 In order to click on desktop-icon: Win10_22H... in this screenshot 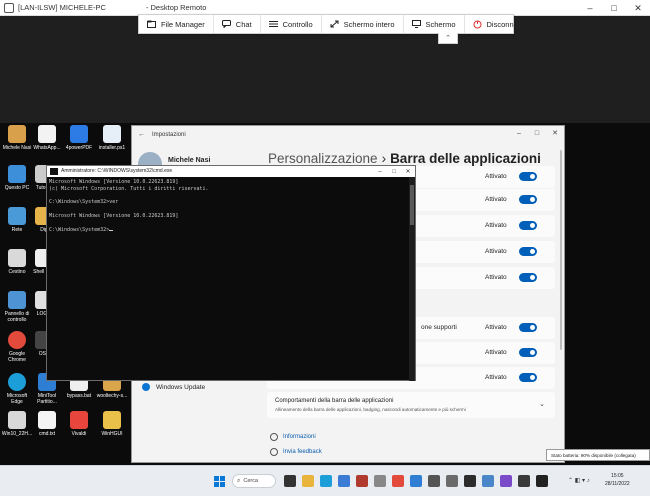, I will do `click(17, 424)`.